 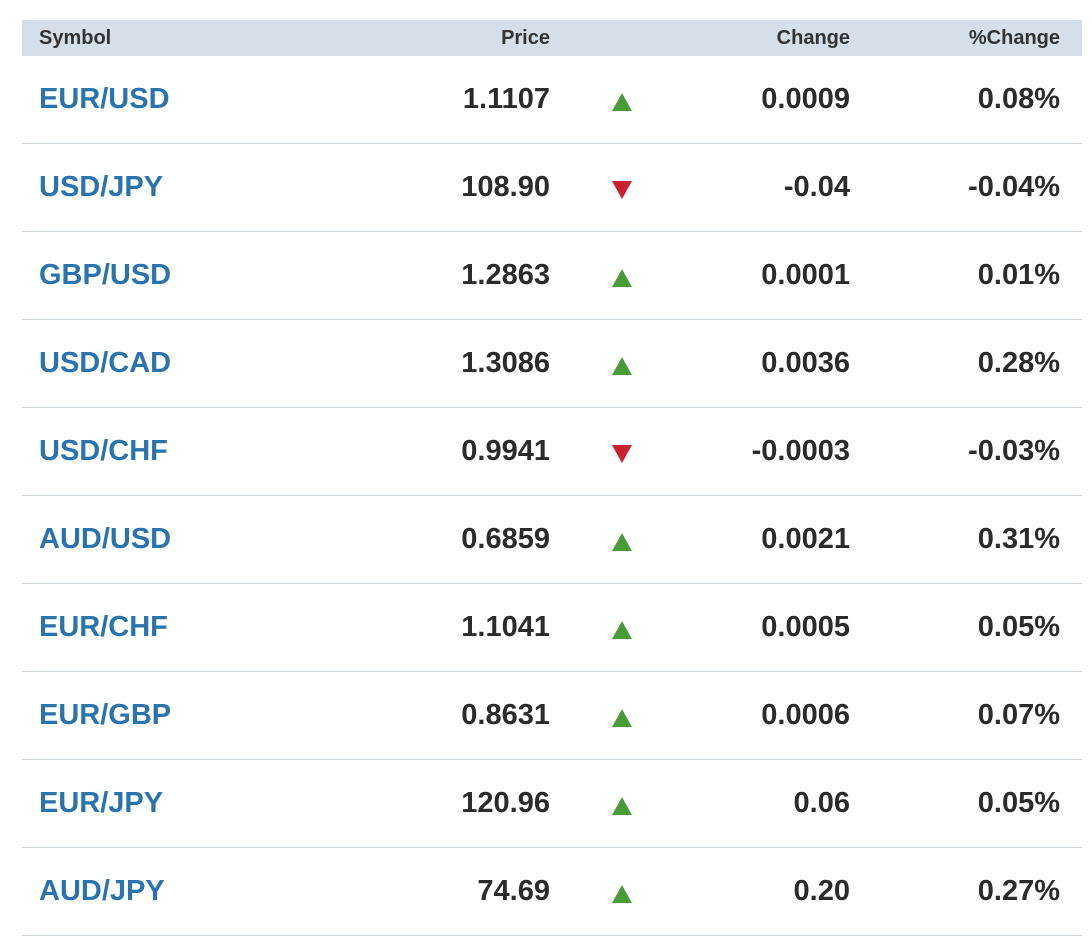 I want to click on table-row: EUR/JPY 120.96 0.06 0.05%, so click(x=552, y=804).